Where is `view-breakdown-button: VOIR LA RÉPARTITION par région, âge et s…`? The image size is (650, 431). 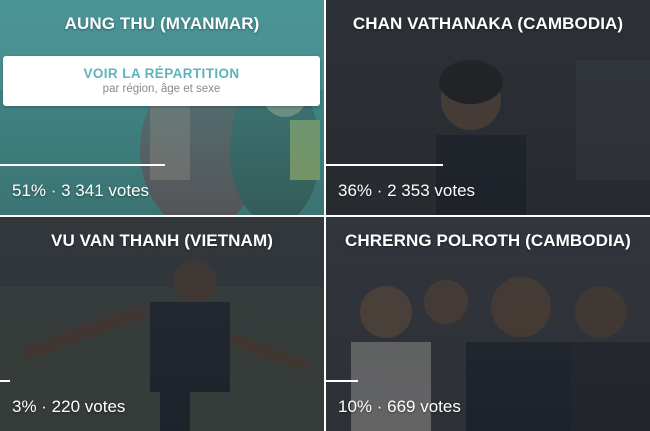 view-breakdown-button: VOIR LA RÉPARTITION par région, âge et s… is located at coordinates (161, 81).